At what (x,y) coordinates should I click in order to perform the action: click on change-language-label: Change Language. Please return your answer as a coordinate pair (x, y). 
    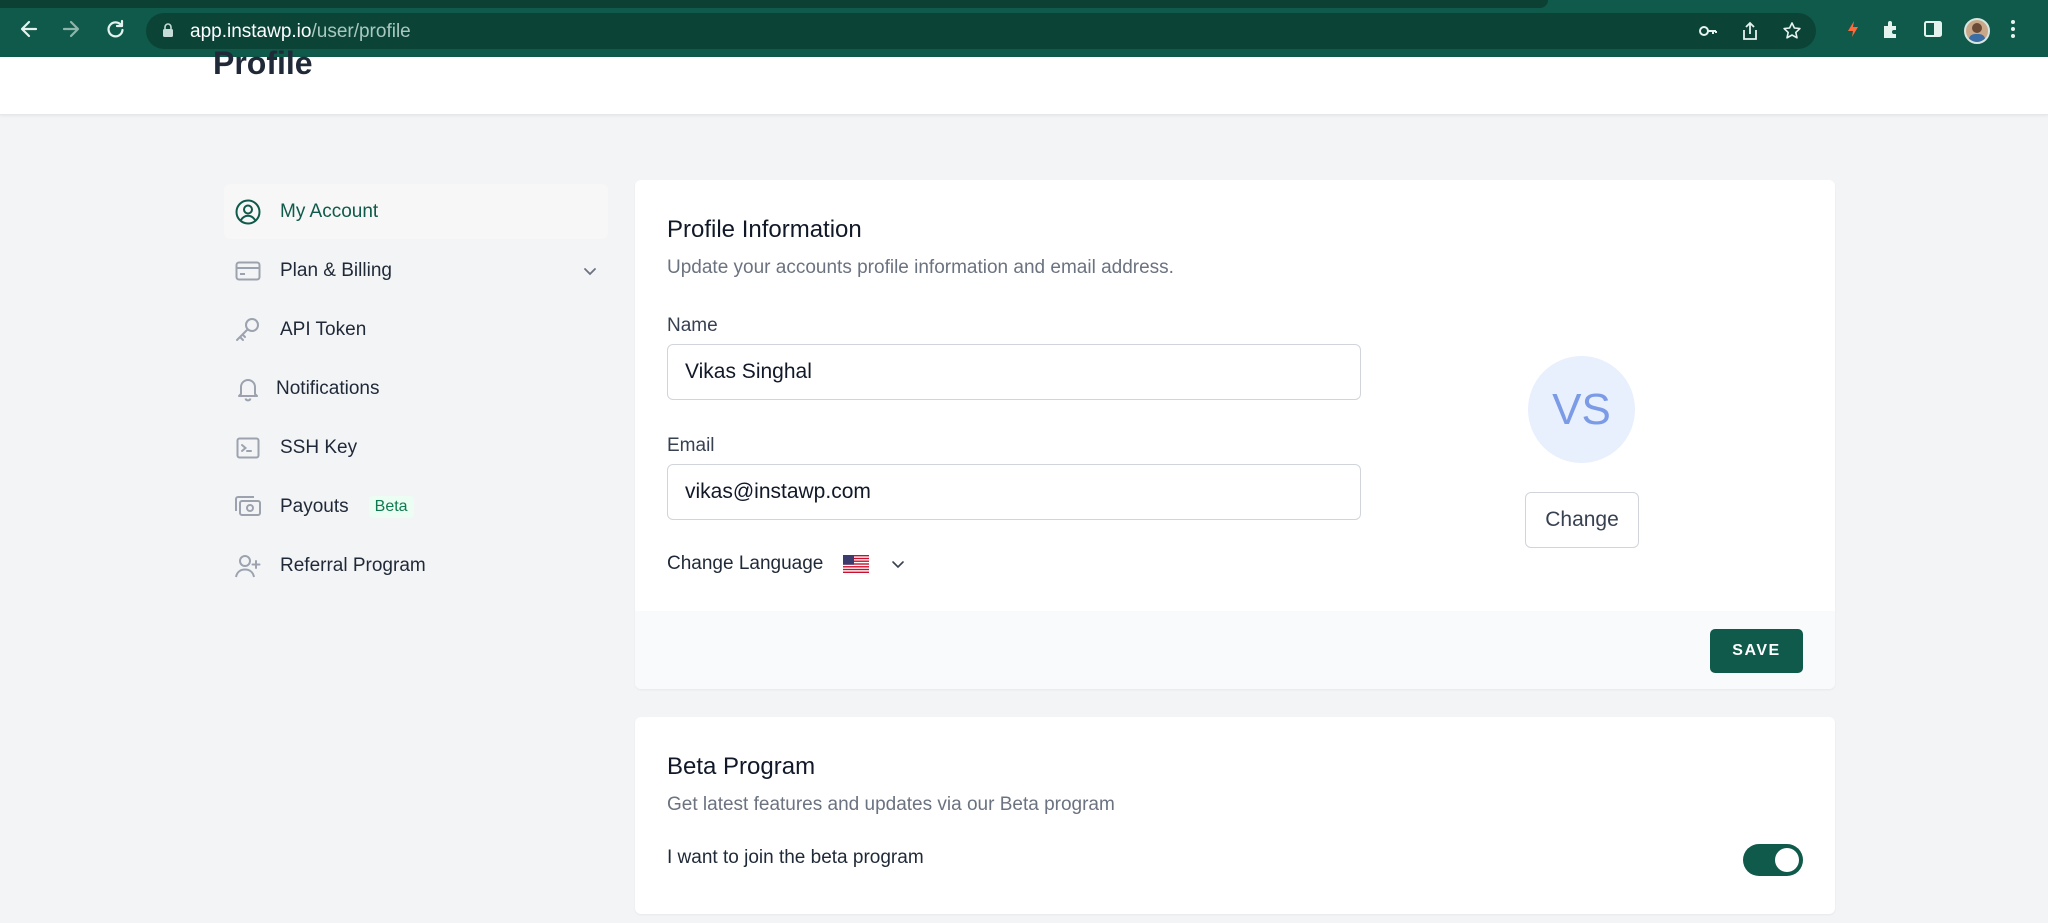
    Looking at the image, I should click on (745, 563).